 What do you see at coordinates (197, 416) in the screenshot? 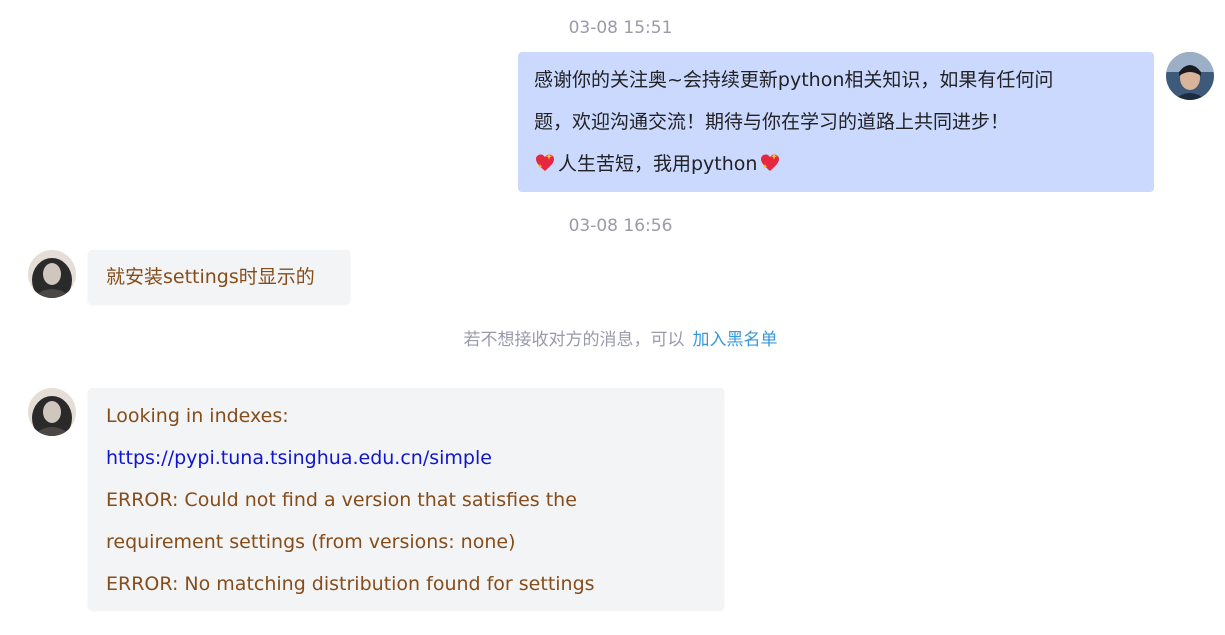
I see `other-message-line: Looking in indexes:` at bounding box center [197, 416].